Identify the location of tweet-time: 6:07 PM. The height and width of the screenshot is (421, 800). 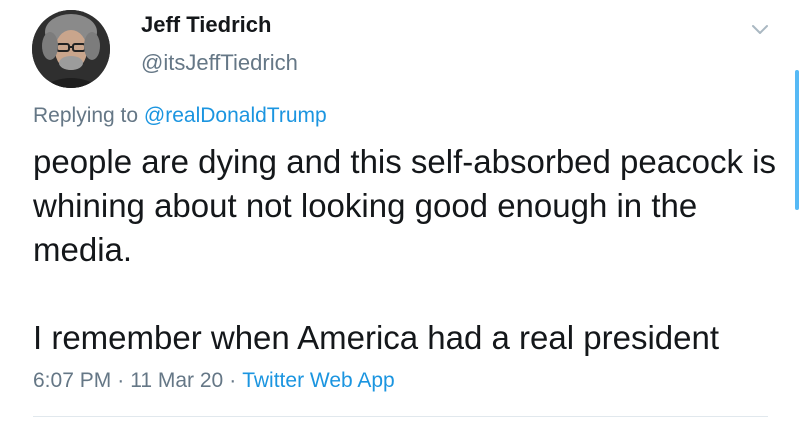
(72, 380).